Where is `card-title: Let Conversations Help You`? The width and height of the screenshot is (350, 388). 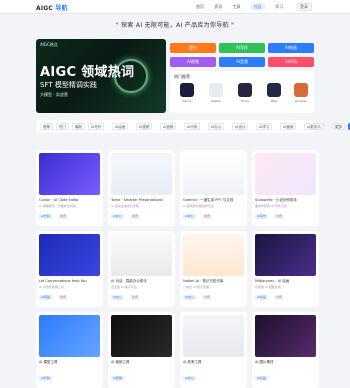 card-title: Let Conversations Help You is located at coordinates (70, 281).